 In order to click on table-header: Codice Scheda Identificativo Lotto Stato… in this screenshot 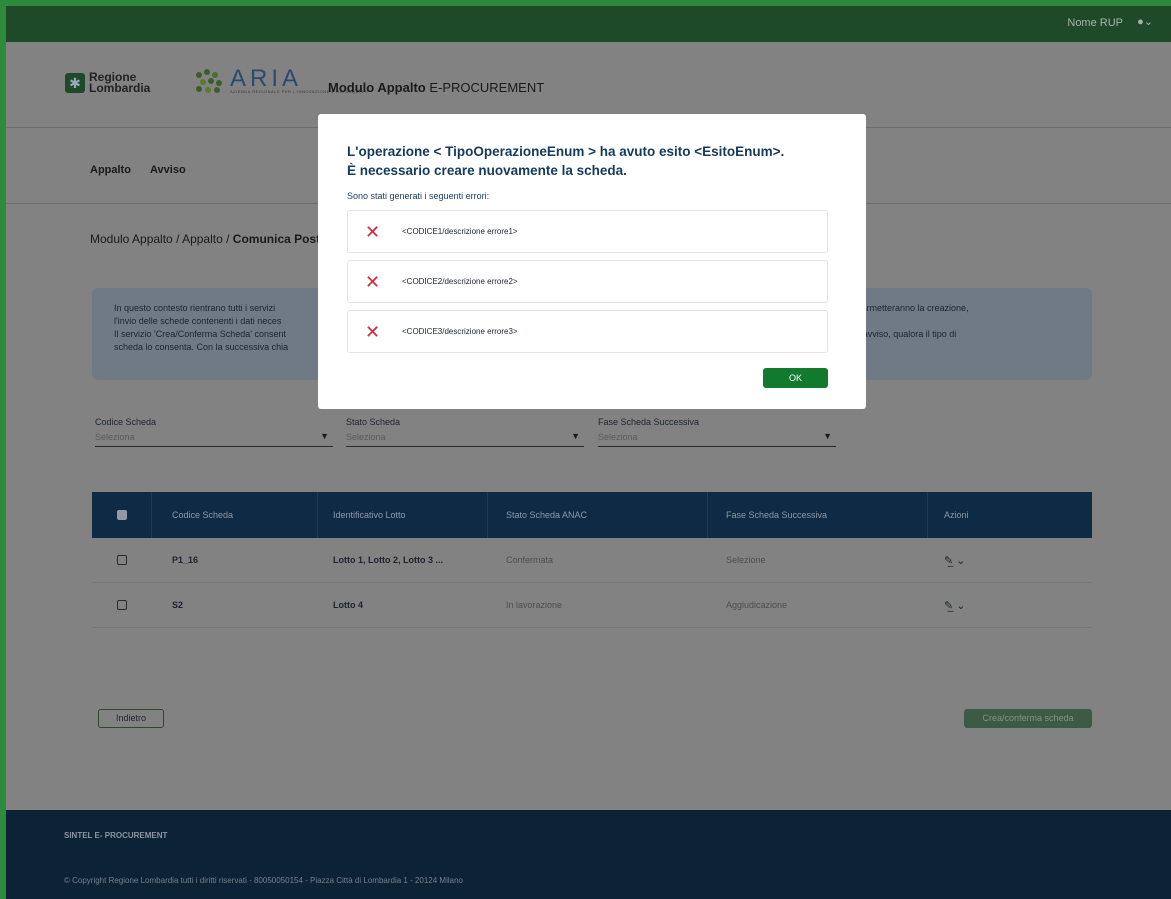, I will do `click(592, 515)`.